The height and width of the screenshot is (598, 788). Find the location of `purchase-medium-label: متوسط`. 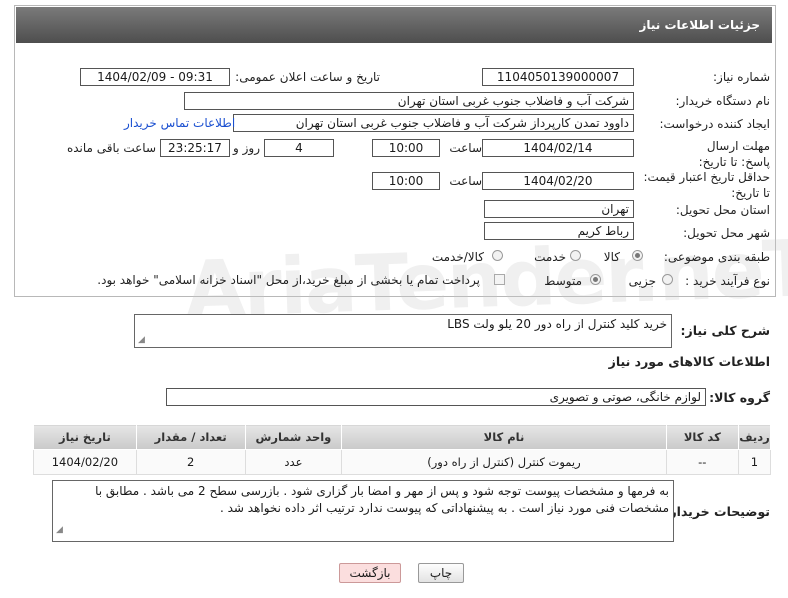

purchase-medium-label: متوسط is located at coordinates (563, 281).